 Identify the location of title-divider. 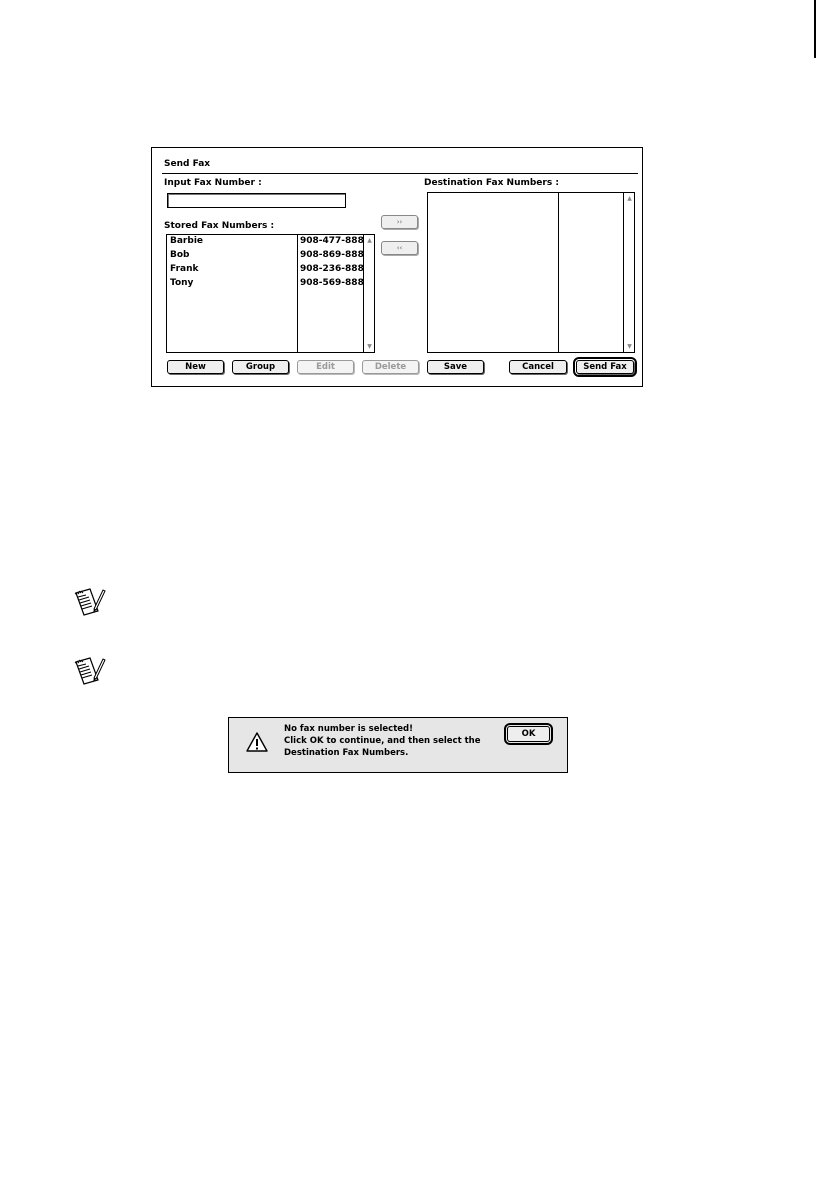
(400, 173).